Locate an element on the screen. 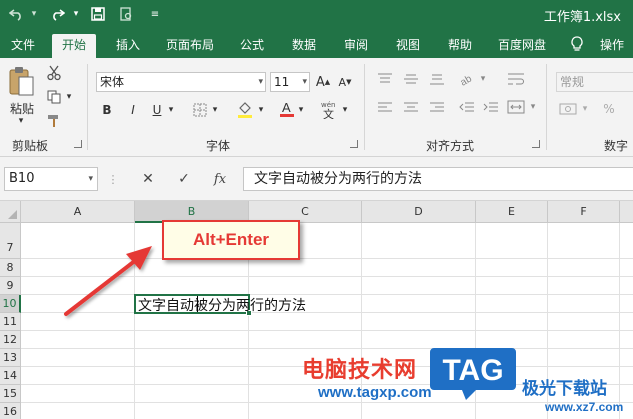 Image resolution: width=633 pixels, height=419 pixels. watermark-url: www.tagxp.com is located at coordinates (375, 392).